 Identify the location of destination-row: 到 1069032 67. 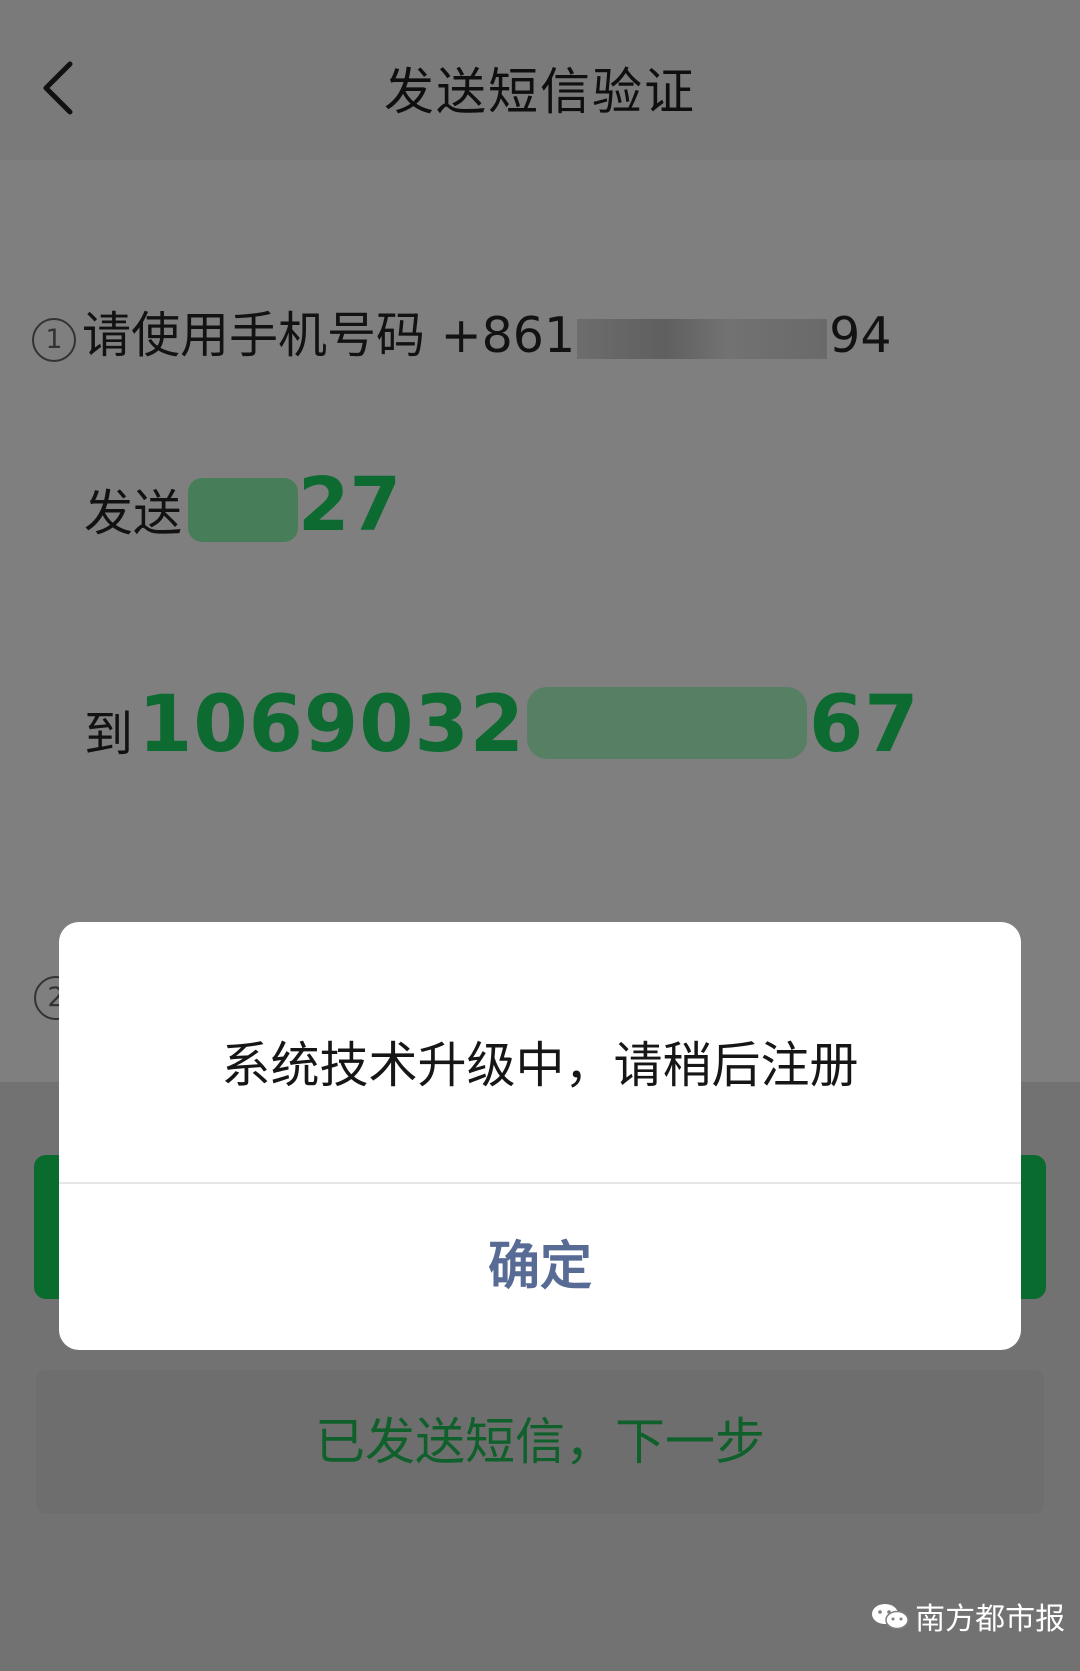
(502, 725).